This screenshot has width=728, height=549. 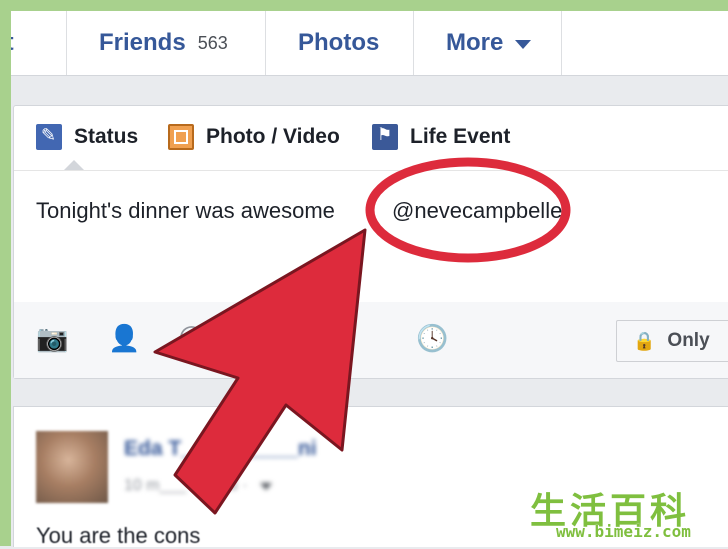 What do you see at coordinates (72, 467) in the screenshot?
I see `avatar` at bounding box center [72, 467].